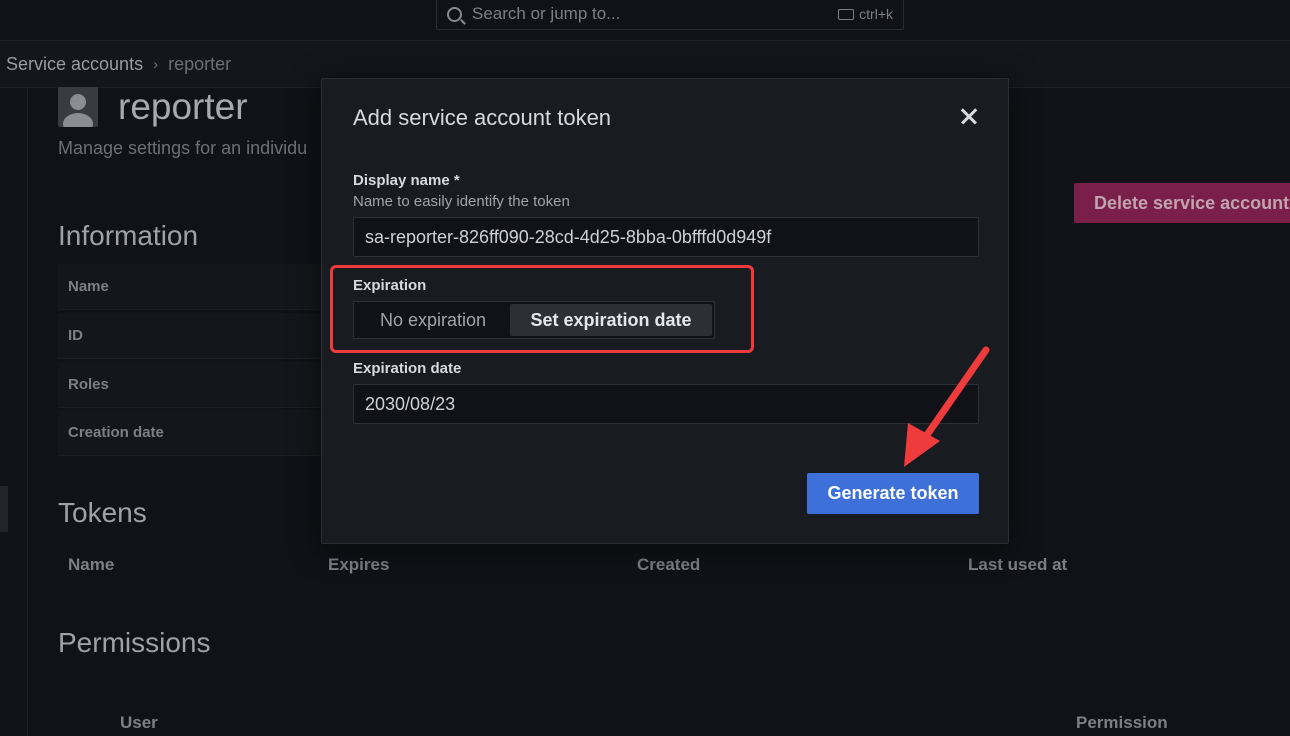 The image size is (1290, 736). Describe the element at coordinates (193, 433) in the screenshot. I see `info-row-creation-date: Creation date` at that location.